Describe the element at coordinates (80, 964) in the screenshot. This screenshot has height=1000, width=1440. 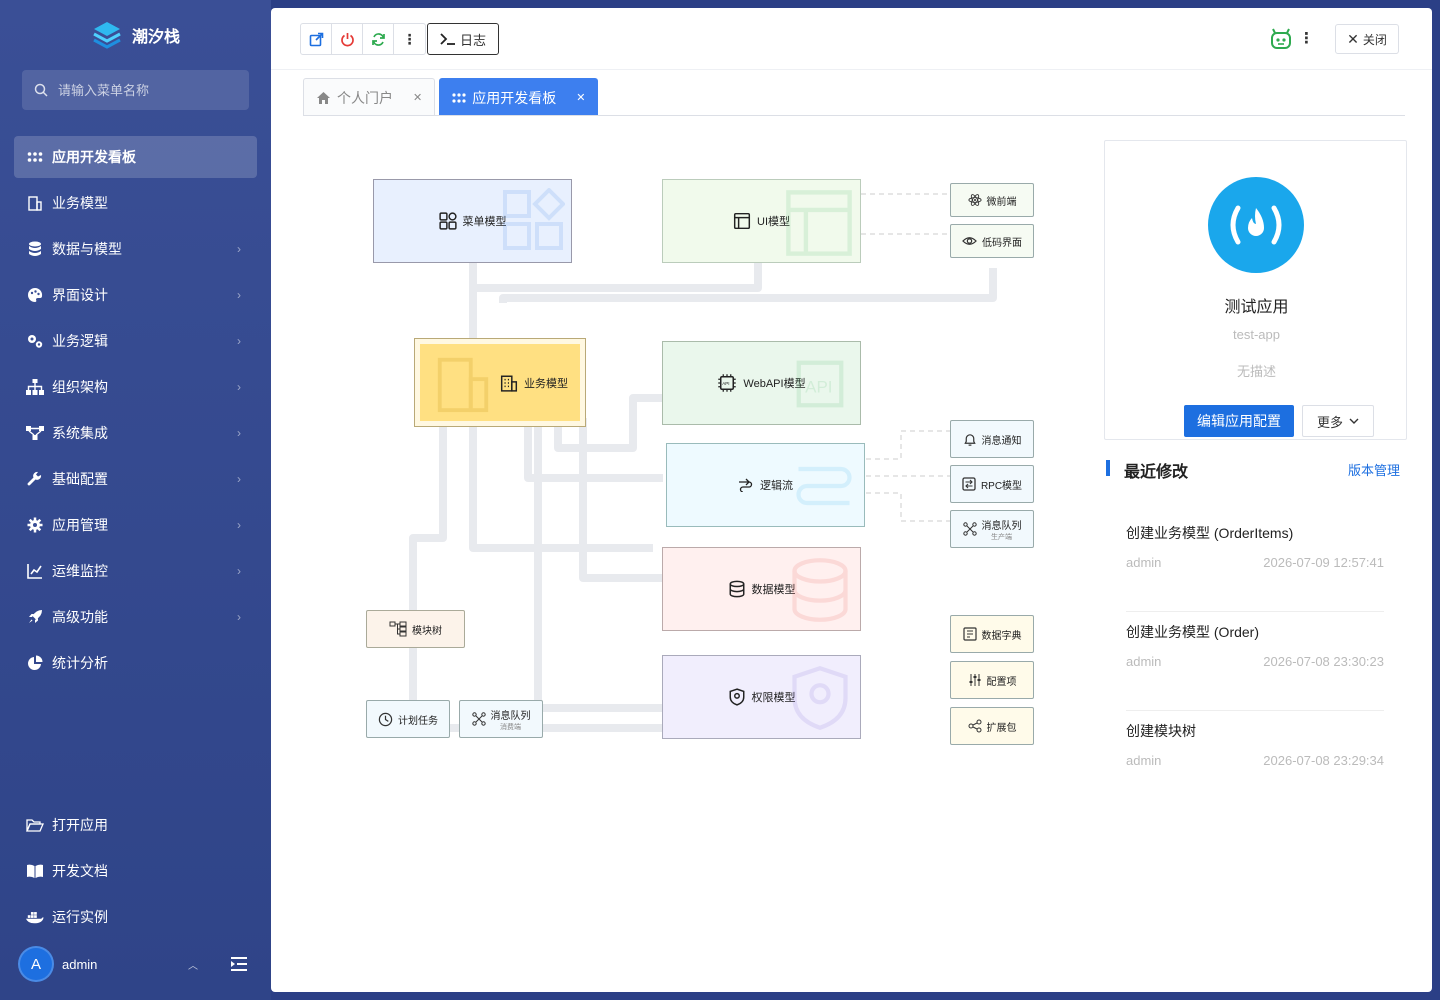
I see `user-name: admin` at that location.